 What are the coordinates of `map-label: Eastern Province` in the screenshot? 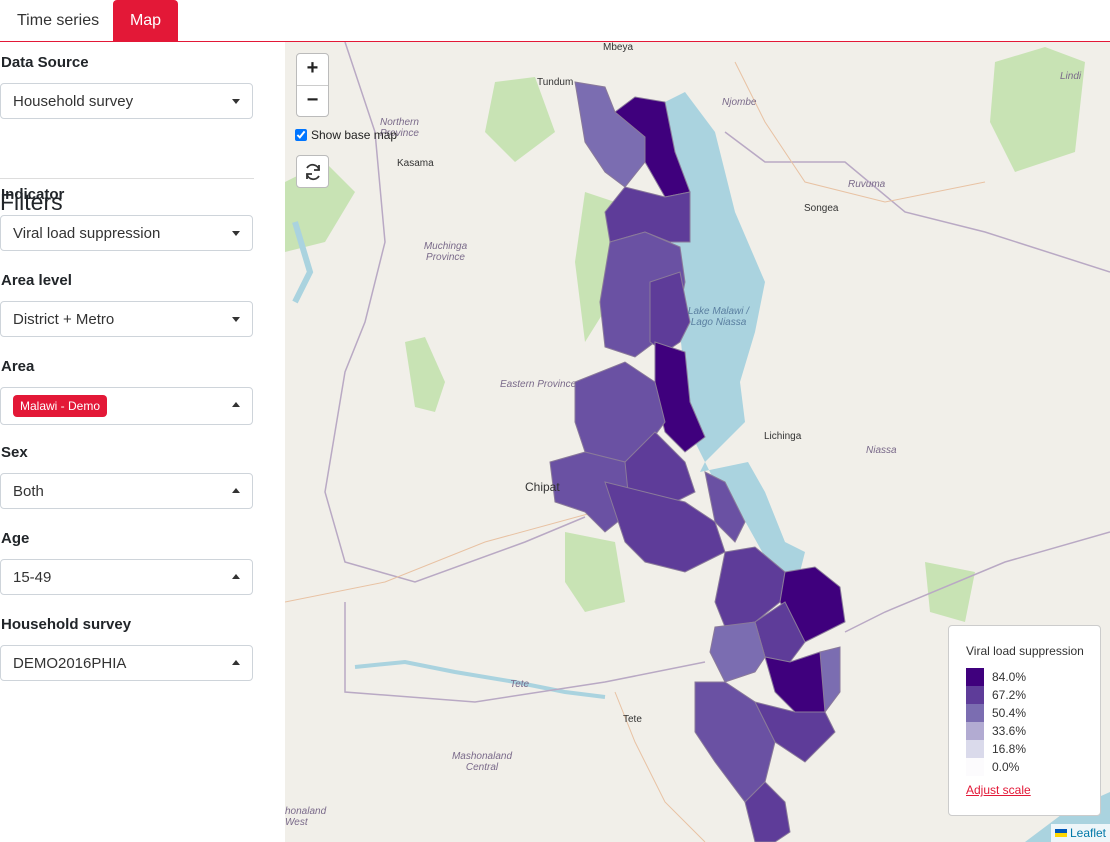 It's located at (538, 384).